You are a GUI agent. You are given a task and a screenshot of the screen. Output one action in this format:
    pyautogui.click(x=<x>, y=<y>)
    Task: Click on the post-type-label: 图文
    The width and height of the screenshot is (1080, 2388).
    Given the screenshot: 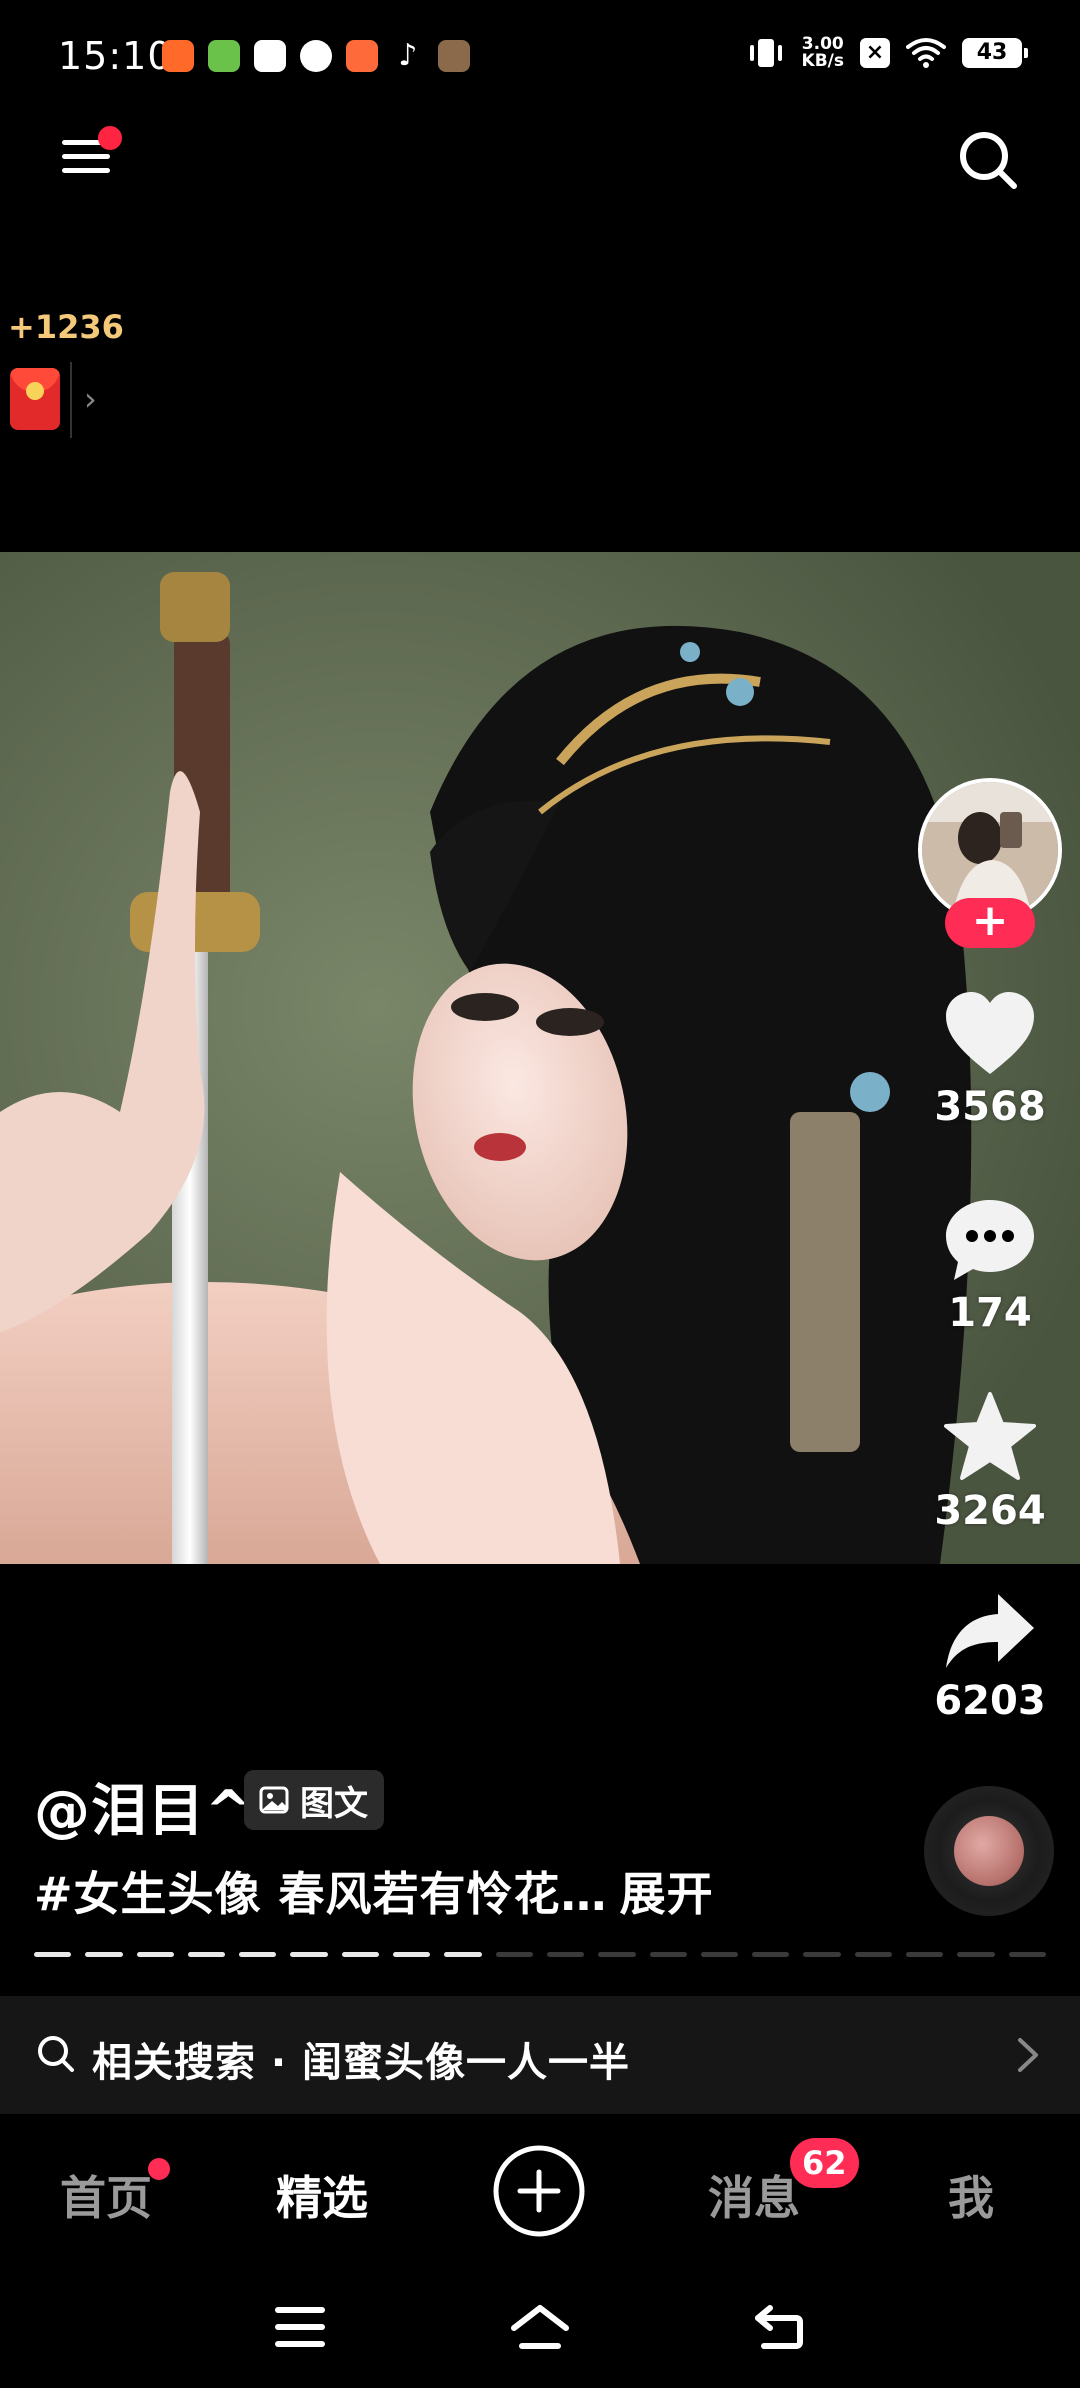 What is the action you would take?
    pyautogui.click(x=334, y=1803)
    